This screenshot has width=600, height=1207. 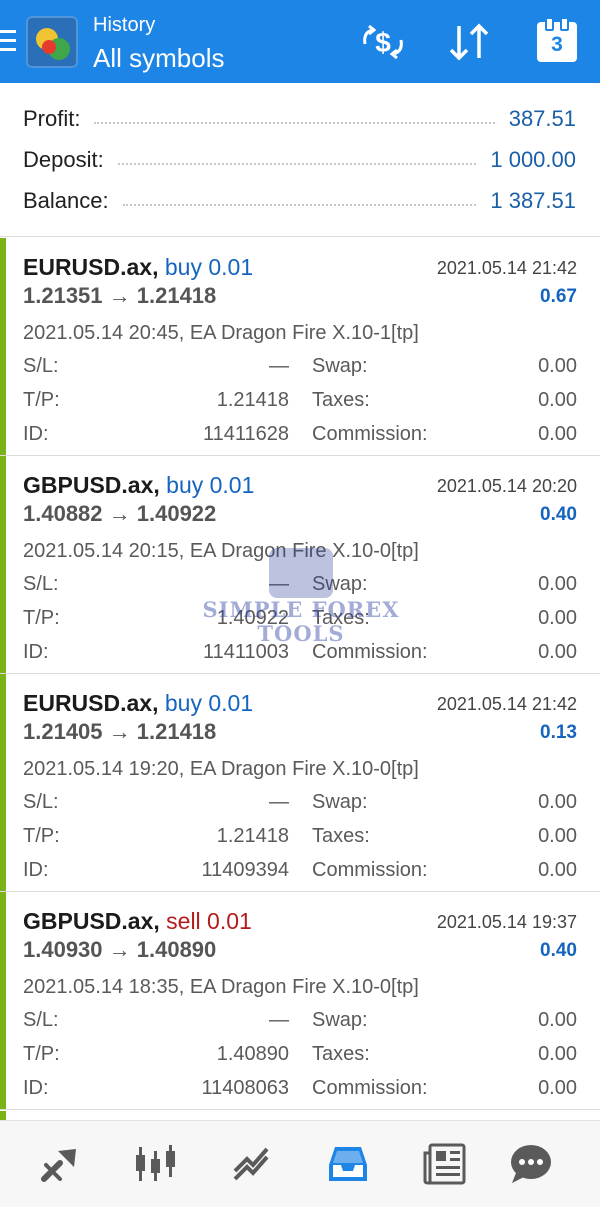 I want to click on symbol-filter-title: All symbols, so click(x=158, y=58).